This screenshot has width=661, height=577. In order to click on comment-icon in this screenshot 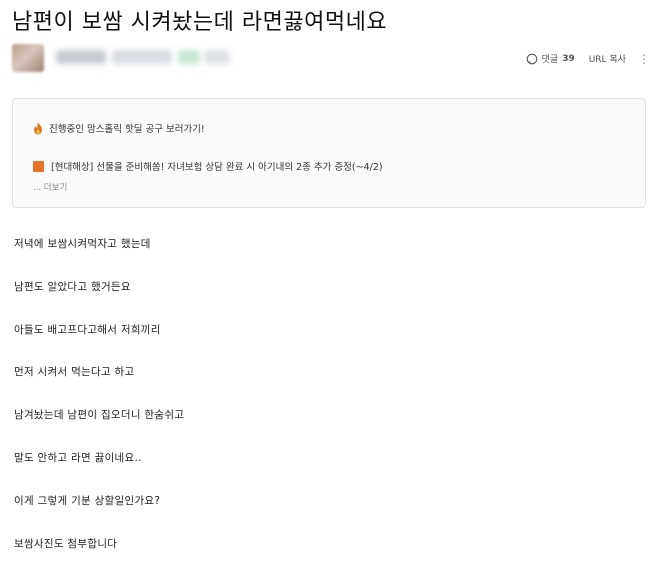, I will do `click(531, 58)`.